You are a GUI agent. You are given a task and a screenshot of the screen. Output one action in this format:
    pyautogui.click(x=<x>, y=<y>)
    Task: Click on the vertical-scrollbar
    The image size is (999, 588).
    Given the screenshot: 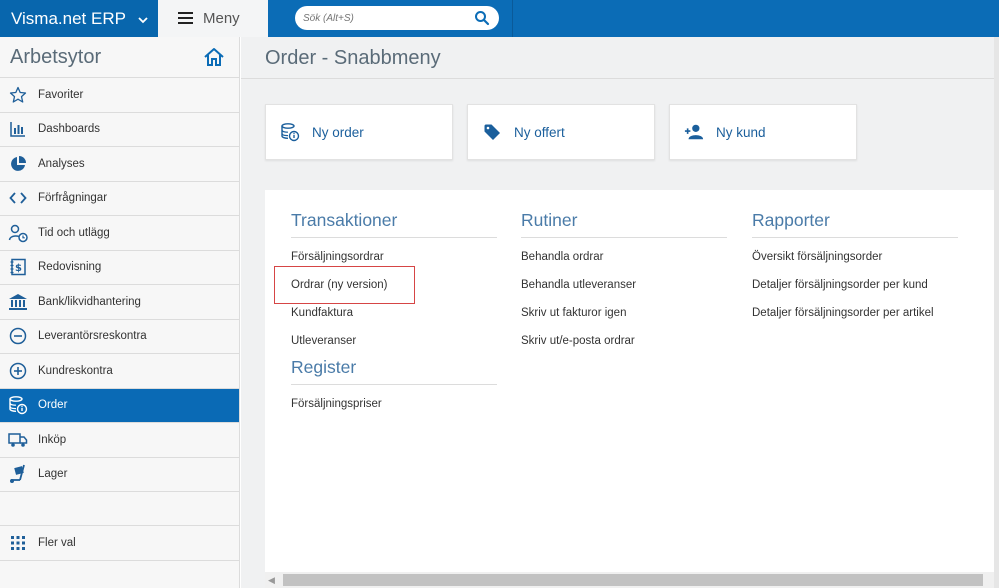 What is the action you would take?
    pyautogui.click(x=996, y=312)
    